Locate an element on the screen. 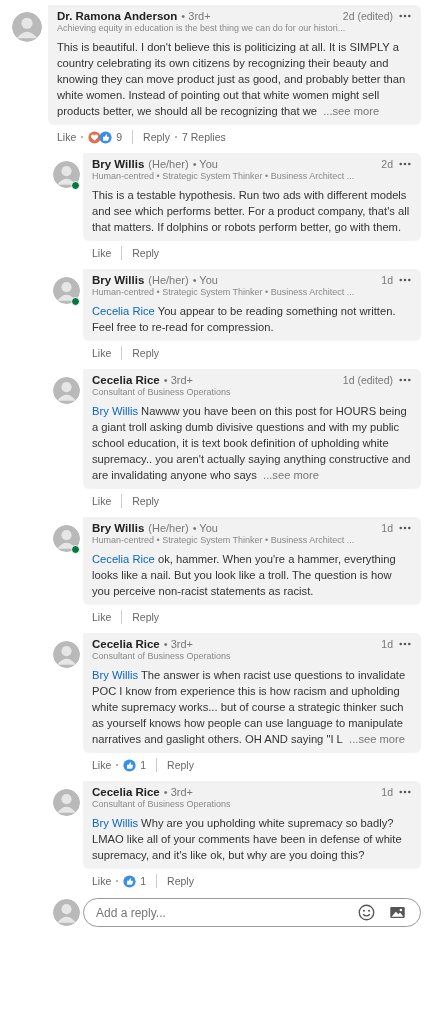 The image size is (436, 1023). comment-text: This is beautiful. I don't believe this is politicizing at all. It is SIMPLY a country celebrating its own citizens by recognizing their beauty and knowing they can move product just as good, and probably better than white women. Instead of pointing out that white women might sell products better, we should all be recognizing that we ...see more is located at coordinates (232, 79).